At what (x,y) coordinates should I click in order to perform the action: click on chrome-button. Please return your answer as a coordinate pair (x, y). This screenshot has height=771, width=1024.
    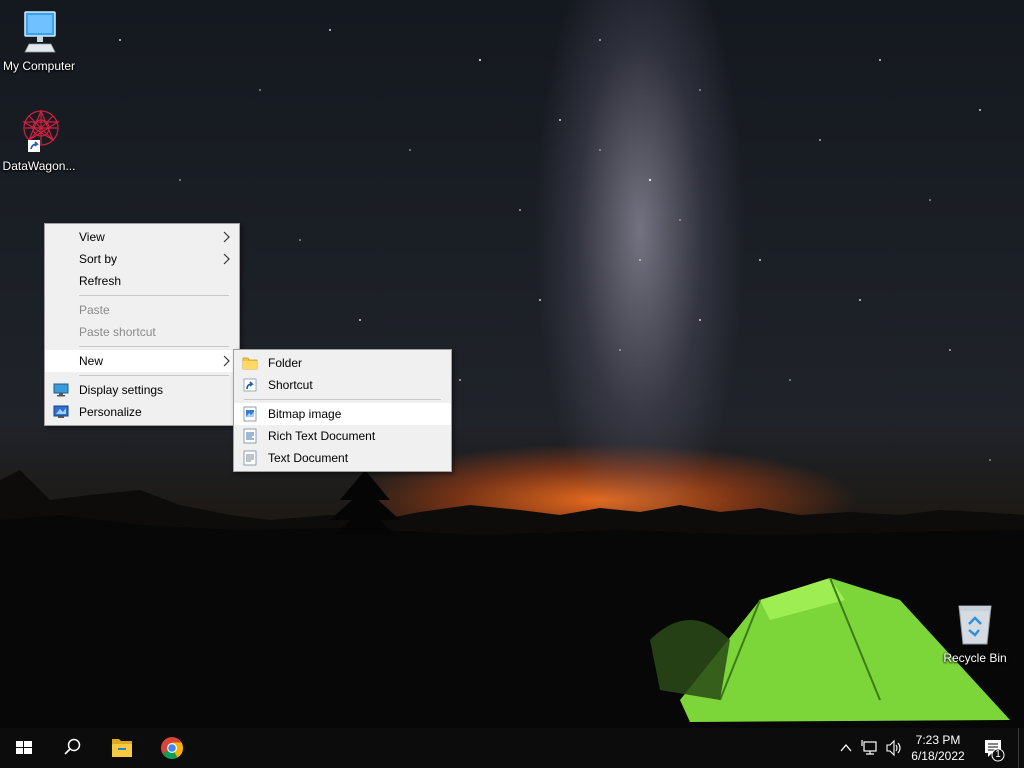
    Looking at the image, I should click on (172, 748).